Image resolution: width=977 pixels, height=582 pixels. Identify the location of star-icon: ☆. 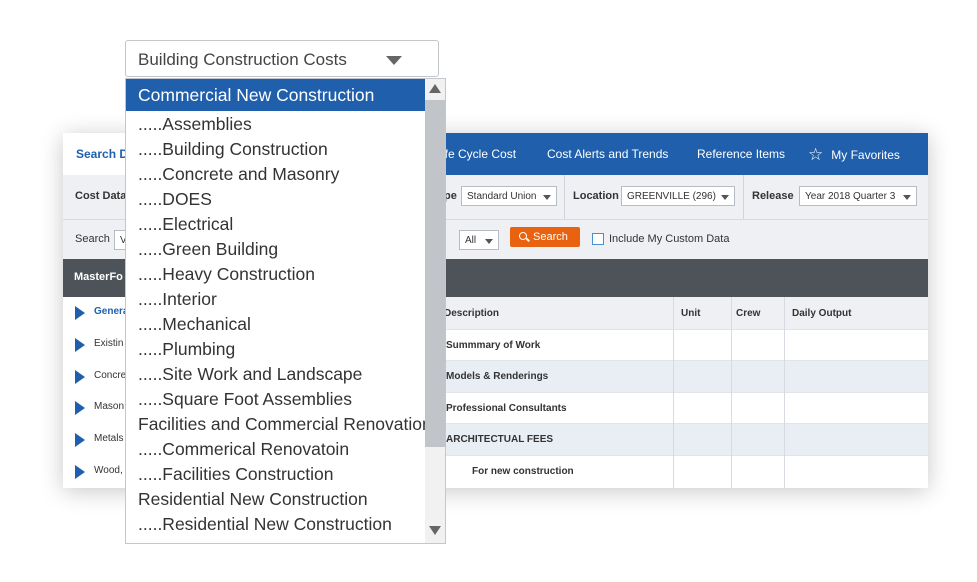
(816, 154).